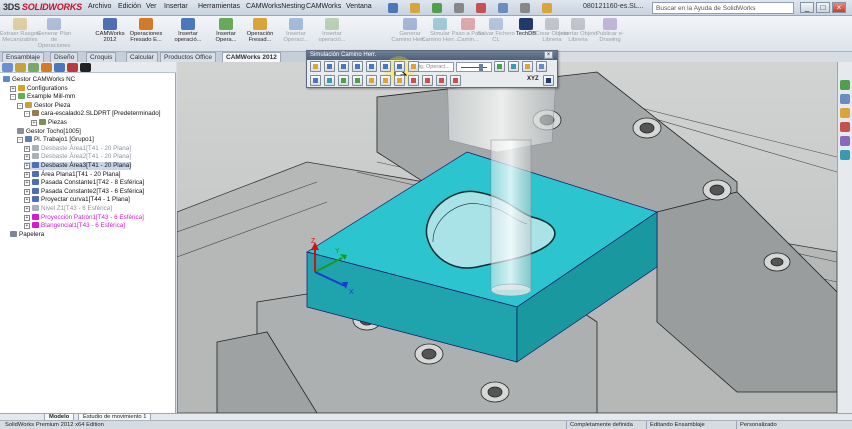 This screenshot has width=852, height=429. I want to click on configuration-manager-icon, so click(33, 67).